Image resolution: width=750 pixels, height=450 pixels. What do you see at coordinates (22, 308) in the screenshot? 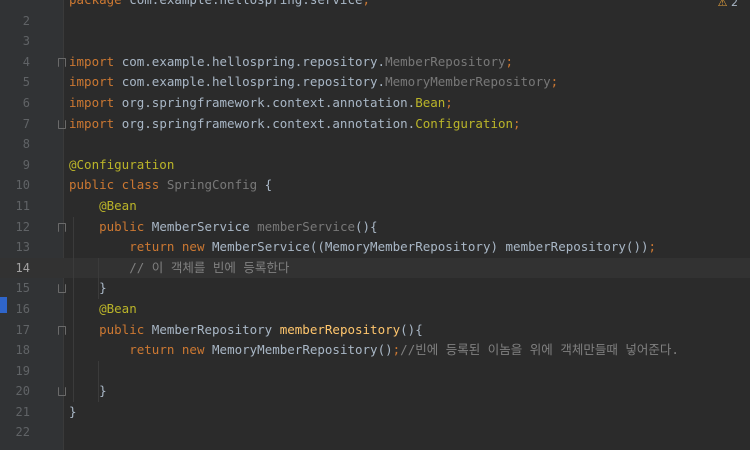
I see `line-number: 16` at bounding box center [22, 308].